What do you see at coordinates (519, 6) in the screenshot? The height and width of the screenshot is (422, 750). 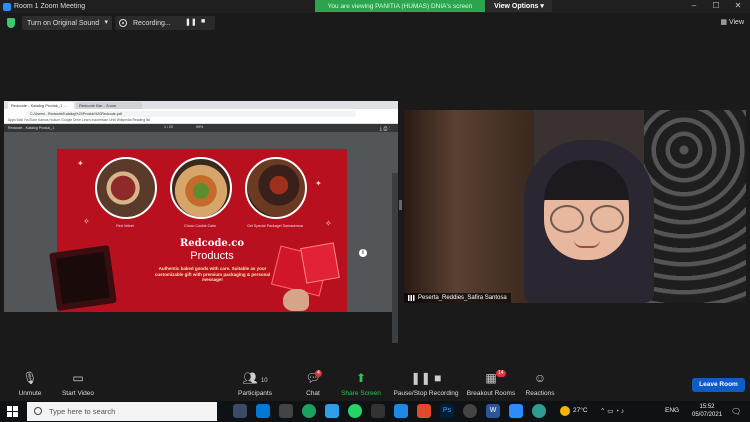 I see `view-options-button: View Options ▾` at bounding box center [519, 6].